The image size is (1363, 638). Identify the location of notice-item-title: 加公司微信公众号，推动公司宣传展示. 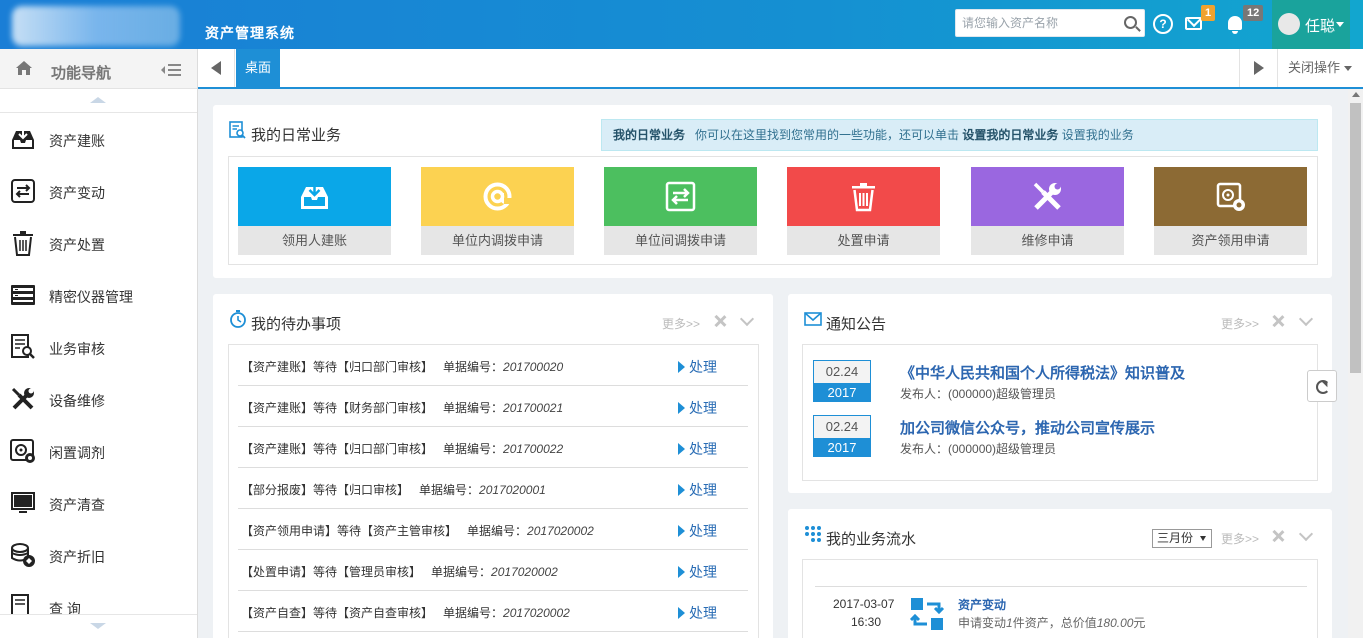
(1027, 427).